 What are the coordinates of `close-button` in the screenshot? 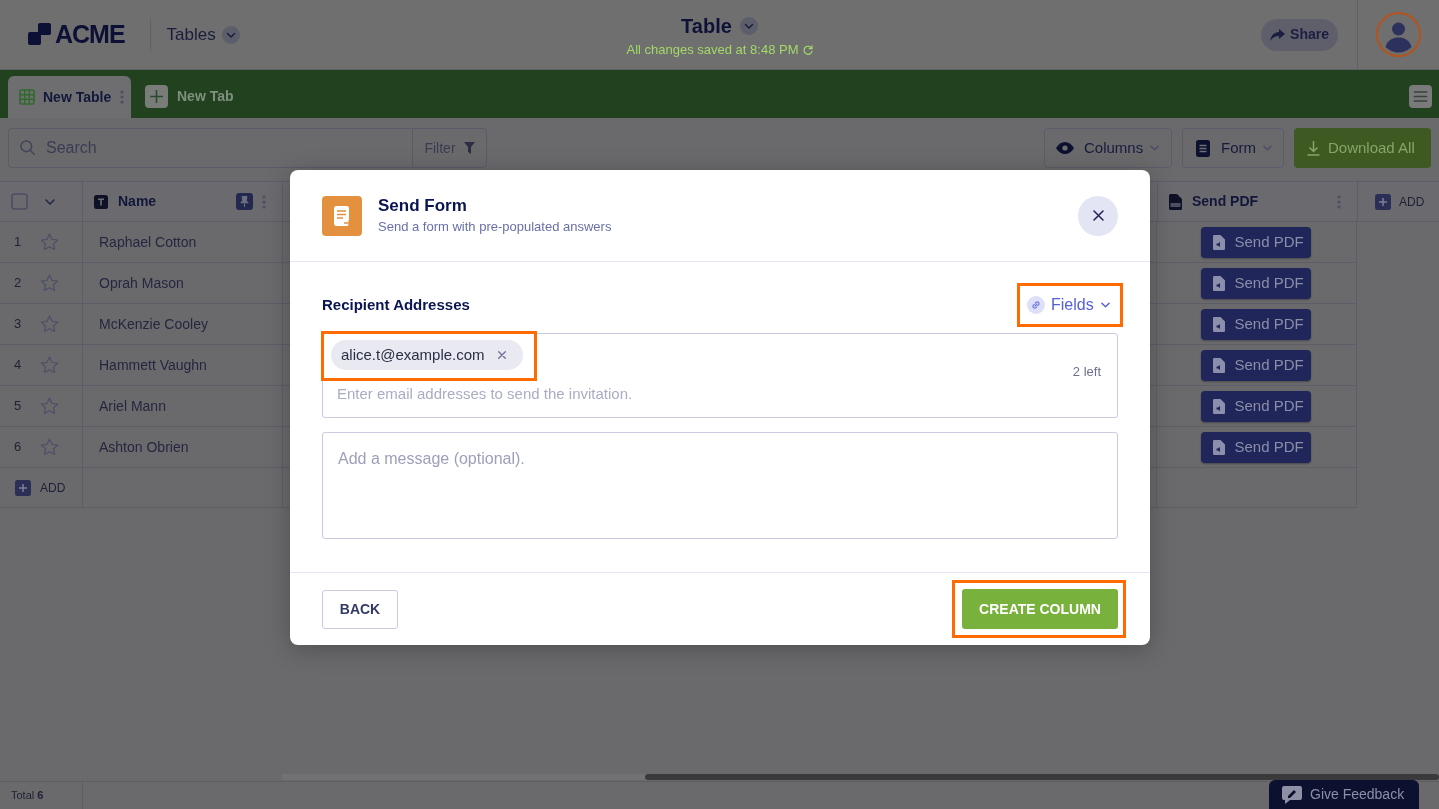 It's located at (1098, 215).